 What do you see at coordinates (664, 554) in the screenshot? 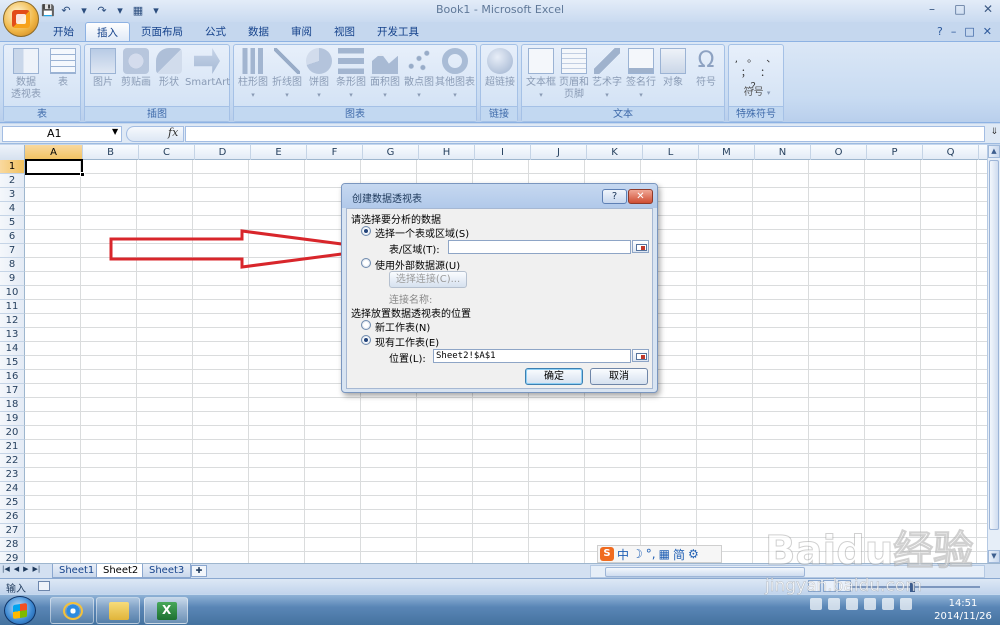
I see `ime-keyboard-icon: ▦` at bounding box center [664, 554].